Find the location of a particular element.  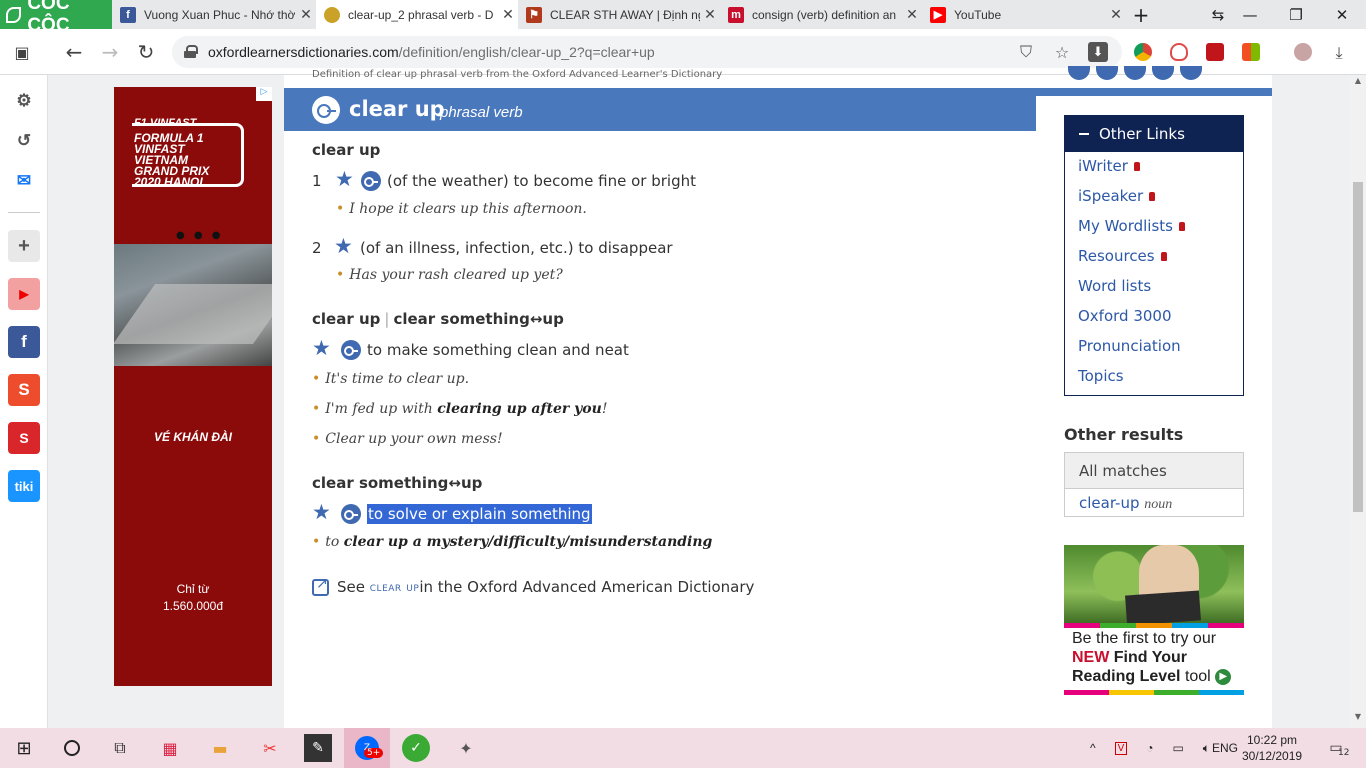

notifications-icon: ▭ 12 is located at coordinates (1336, 748).